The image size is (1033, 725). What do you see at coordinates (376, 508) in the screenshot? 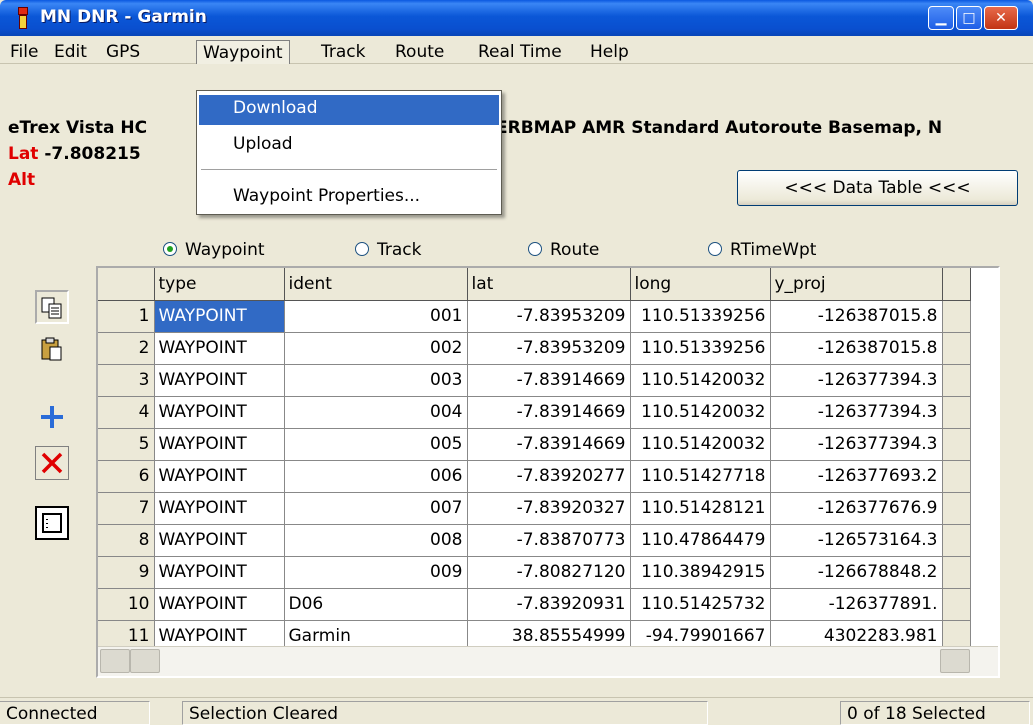
I see `ident-cell: 007` at bounding box center [376, 508].